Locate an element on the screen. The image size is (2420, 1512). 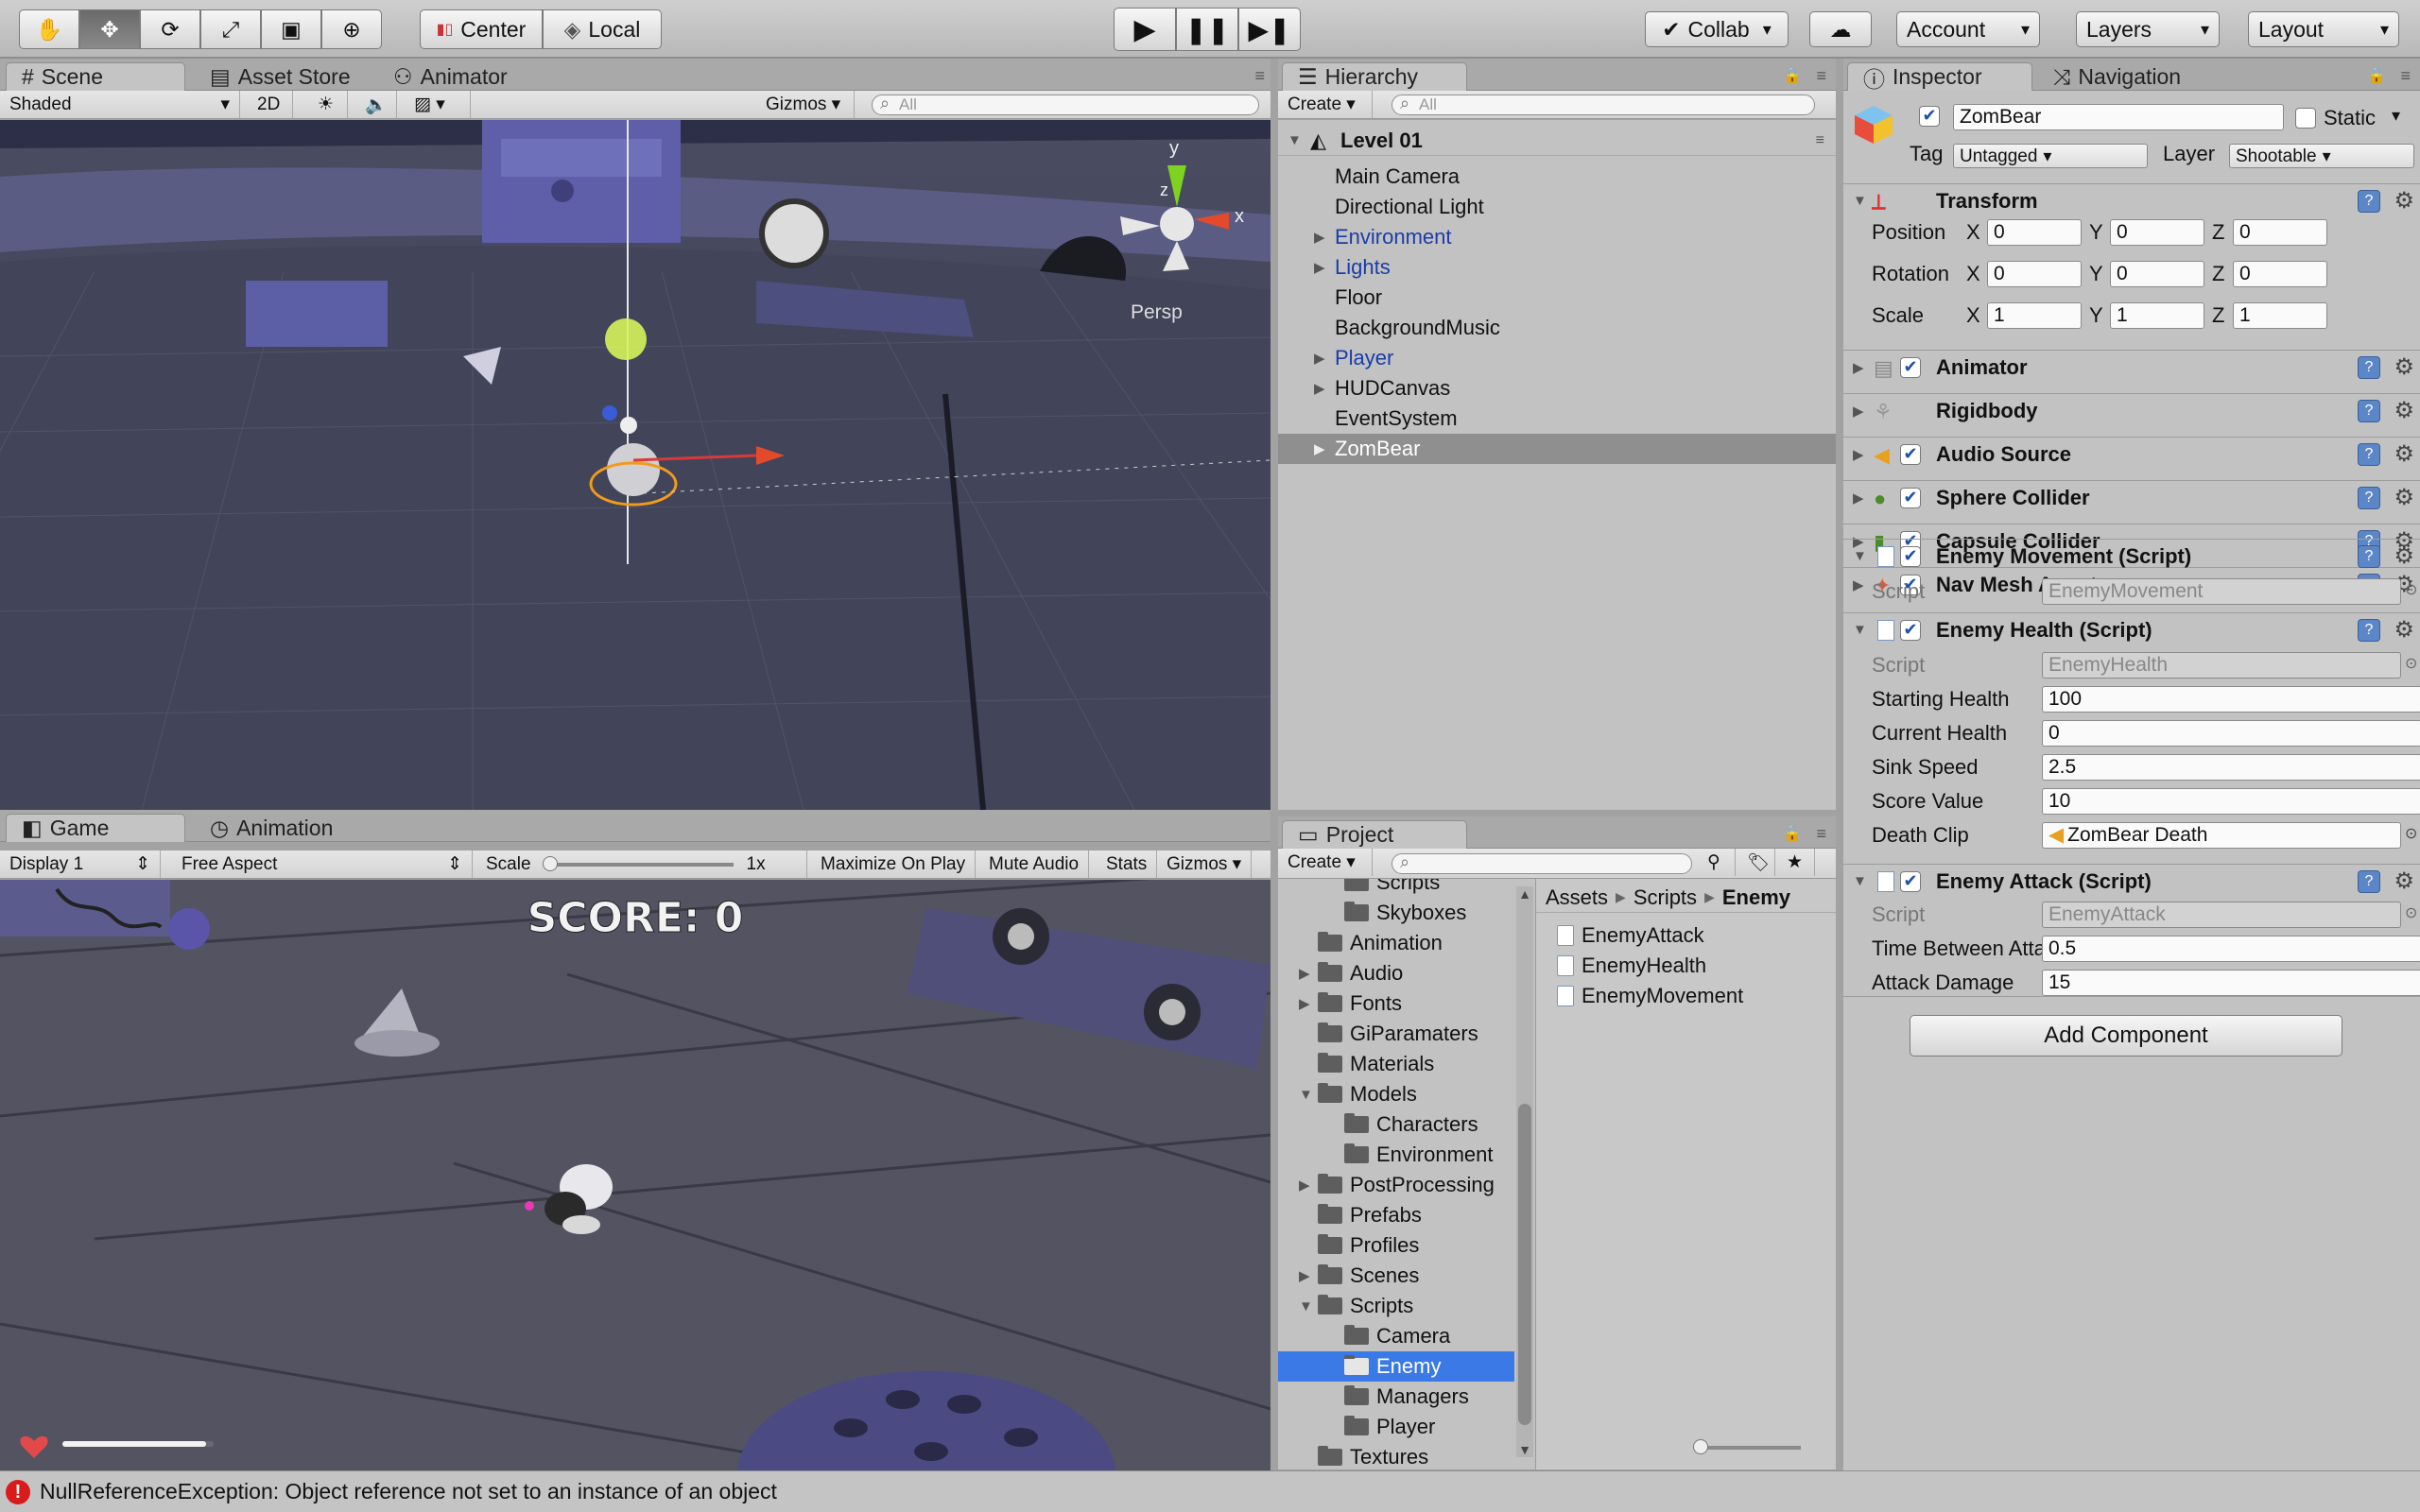
rotate-tool-button: ⟳ is located at coordinates (170, 29).